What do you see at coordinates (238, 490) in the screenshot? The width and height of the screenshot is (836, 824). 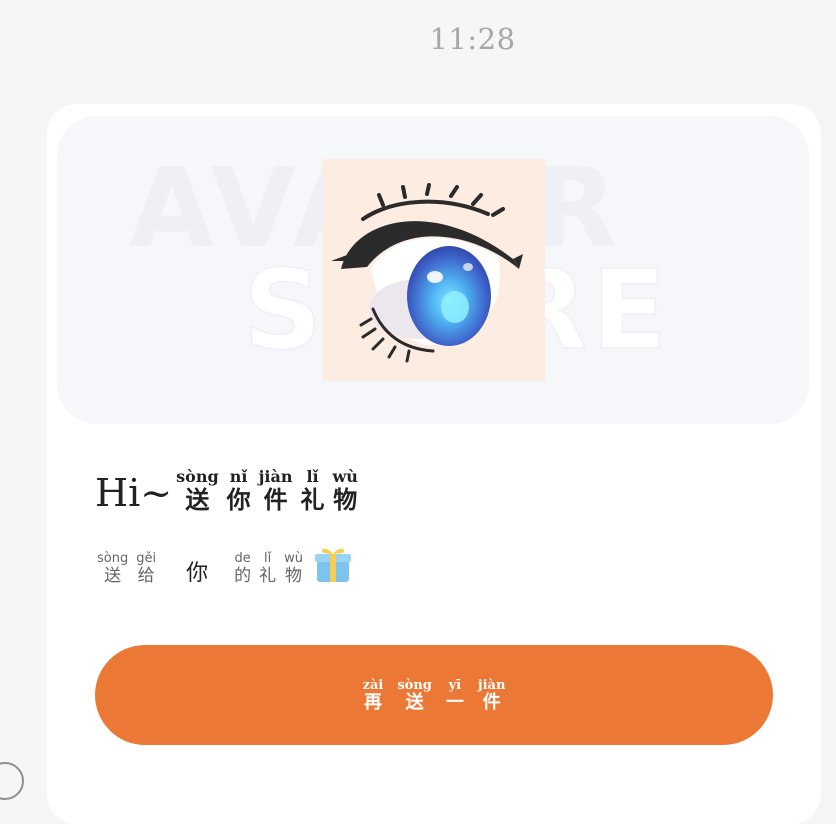 I see `ruby-char: nǐ 你` at bounding box center [238, 490].